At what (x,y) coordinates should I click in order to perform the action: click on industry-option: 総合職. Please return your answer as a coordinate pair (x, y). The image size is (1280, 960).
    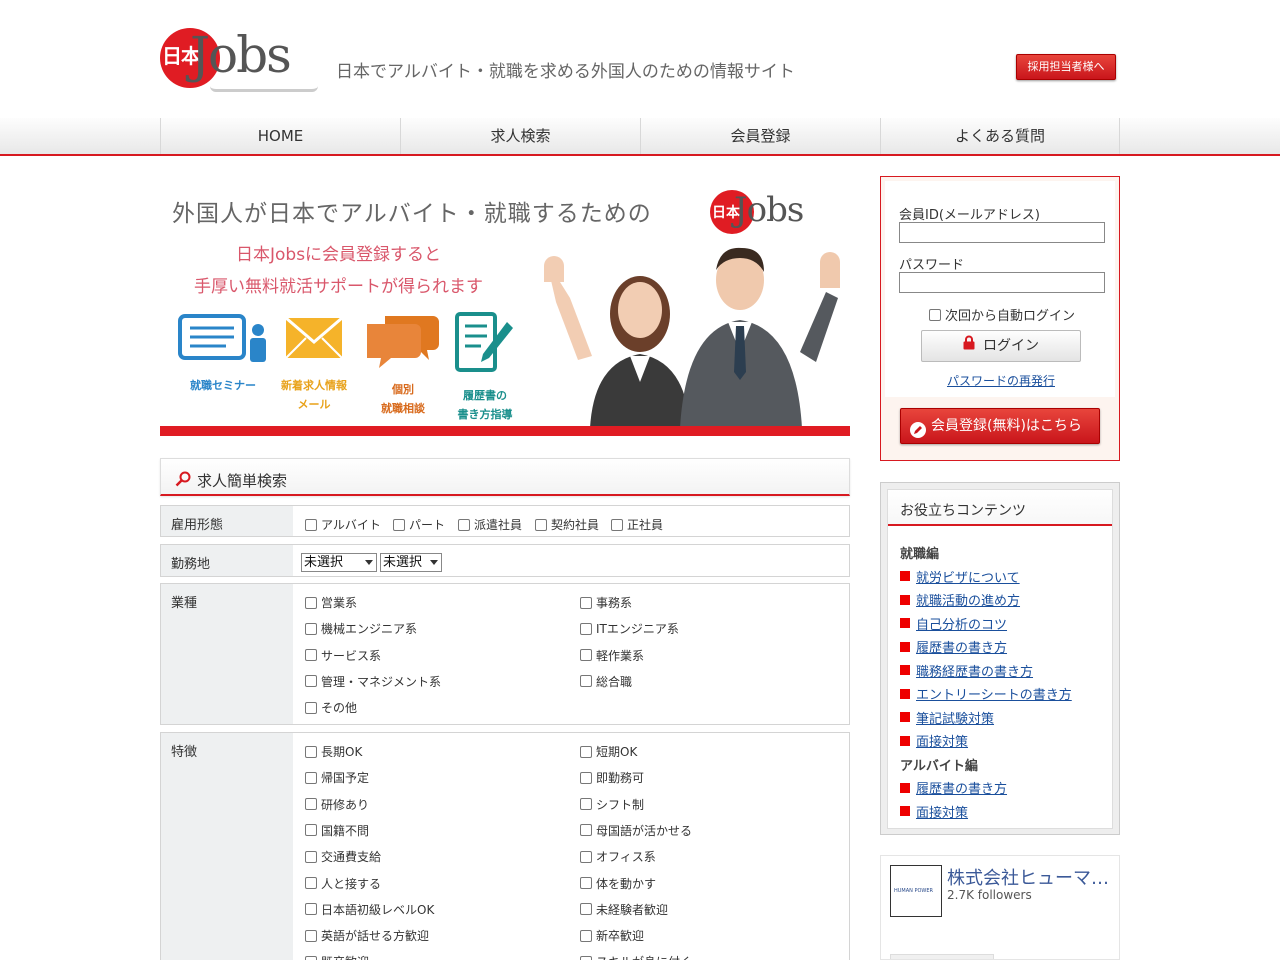
    Looking at the image, I should click on (606, 681).